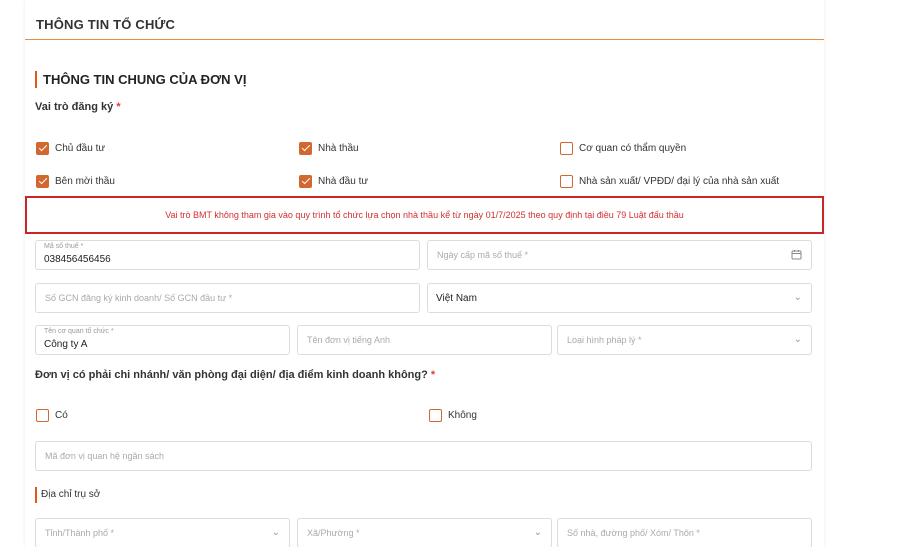 The width and height of the screenshot is (902, 547). Describe the element at coordinates (684, 532) in the screenshot. I see `street-field: Số nhà, đường phố/ Xóm/ Thôn *` at that location.